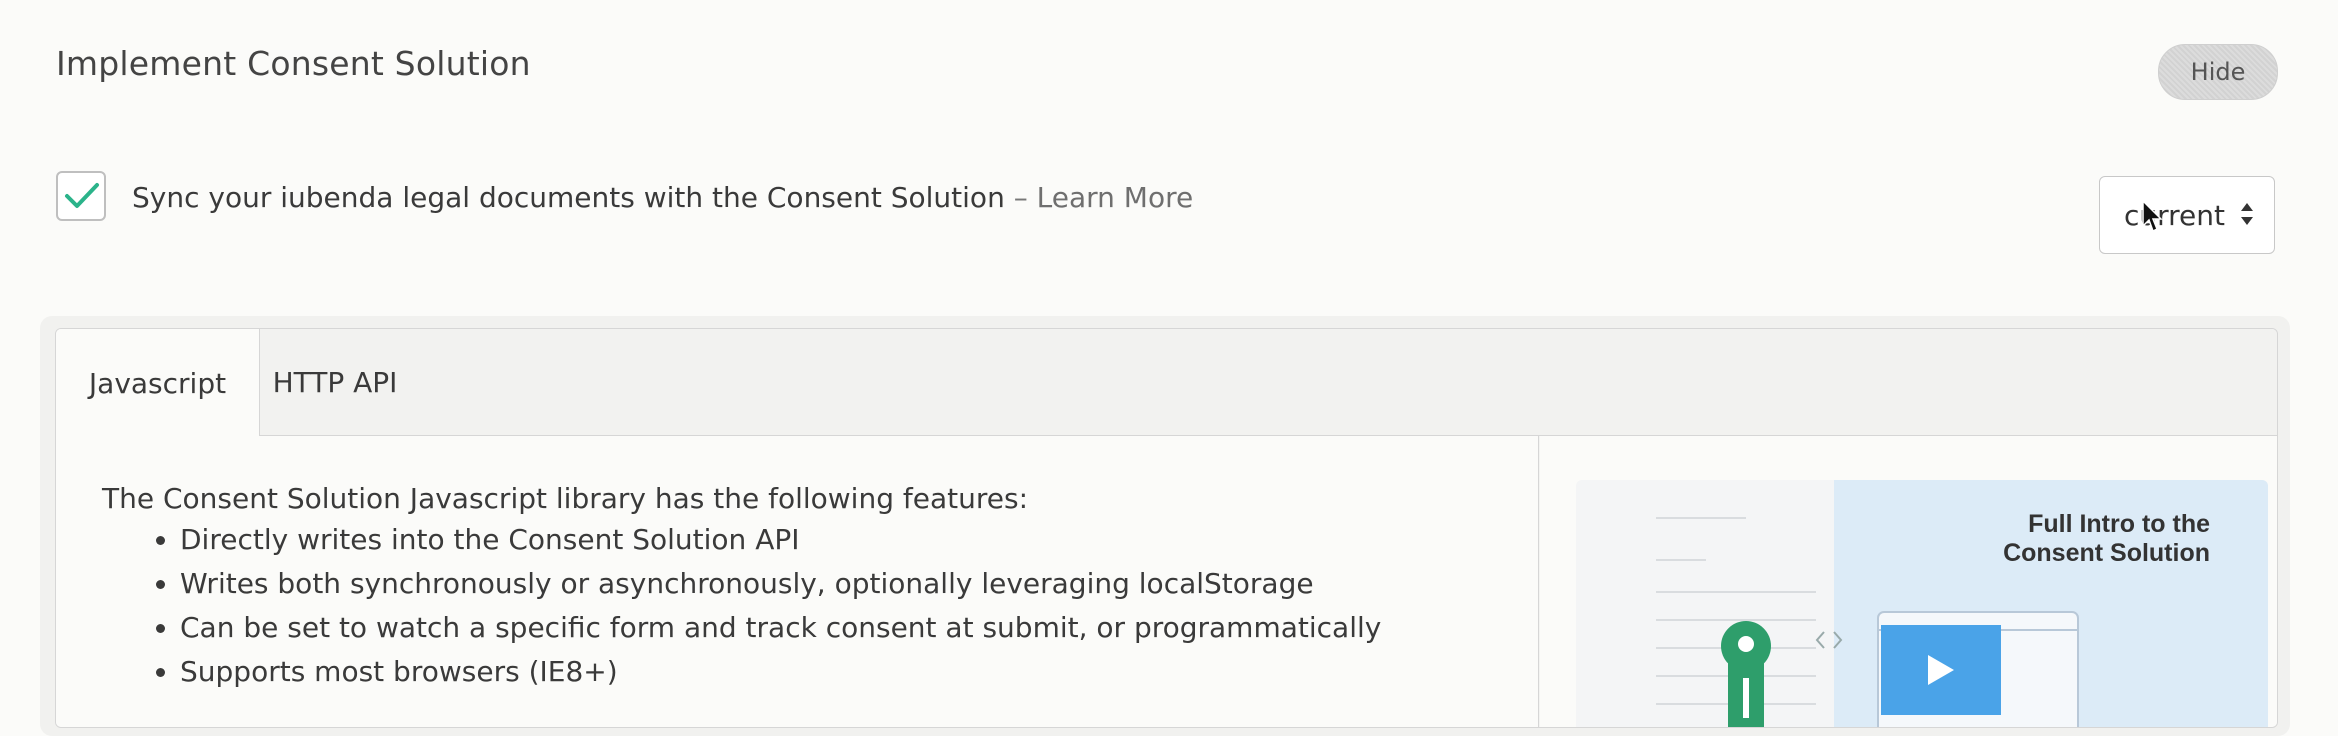  I want to click on mouse-pointer-icon, so click(2152, 216).